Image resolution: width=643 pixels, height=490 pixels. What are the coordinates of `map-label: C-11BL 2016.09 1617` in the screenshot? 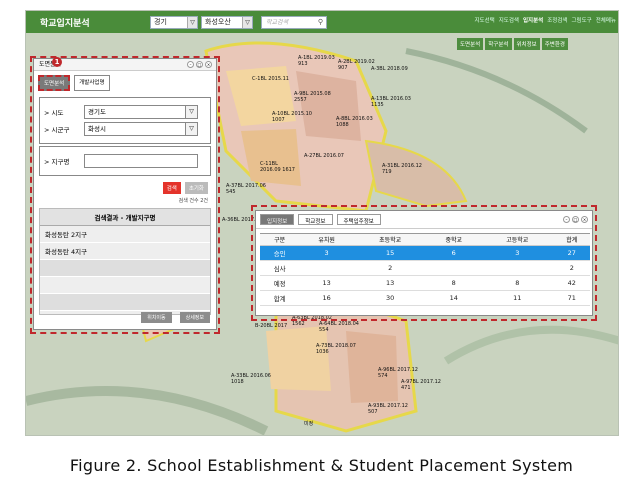 It's located at (277, 167).